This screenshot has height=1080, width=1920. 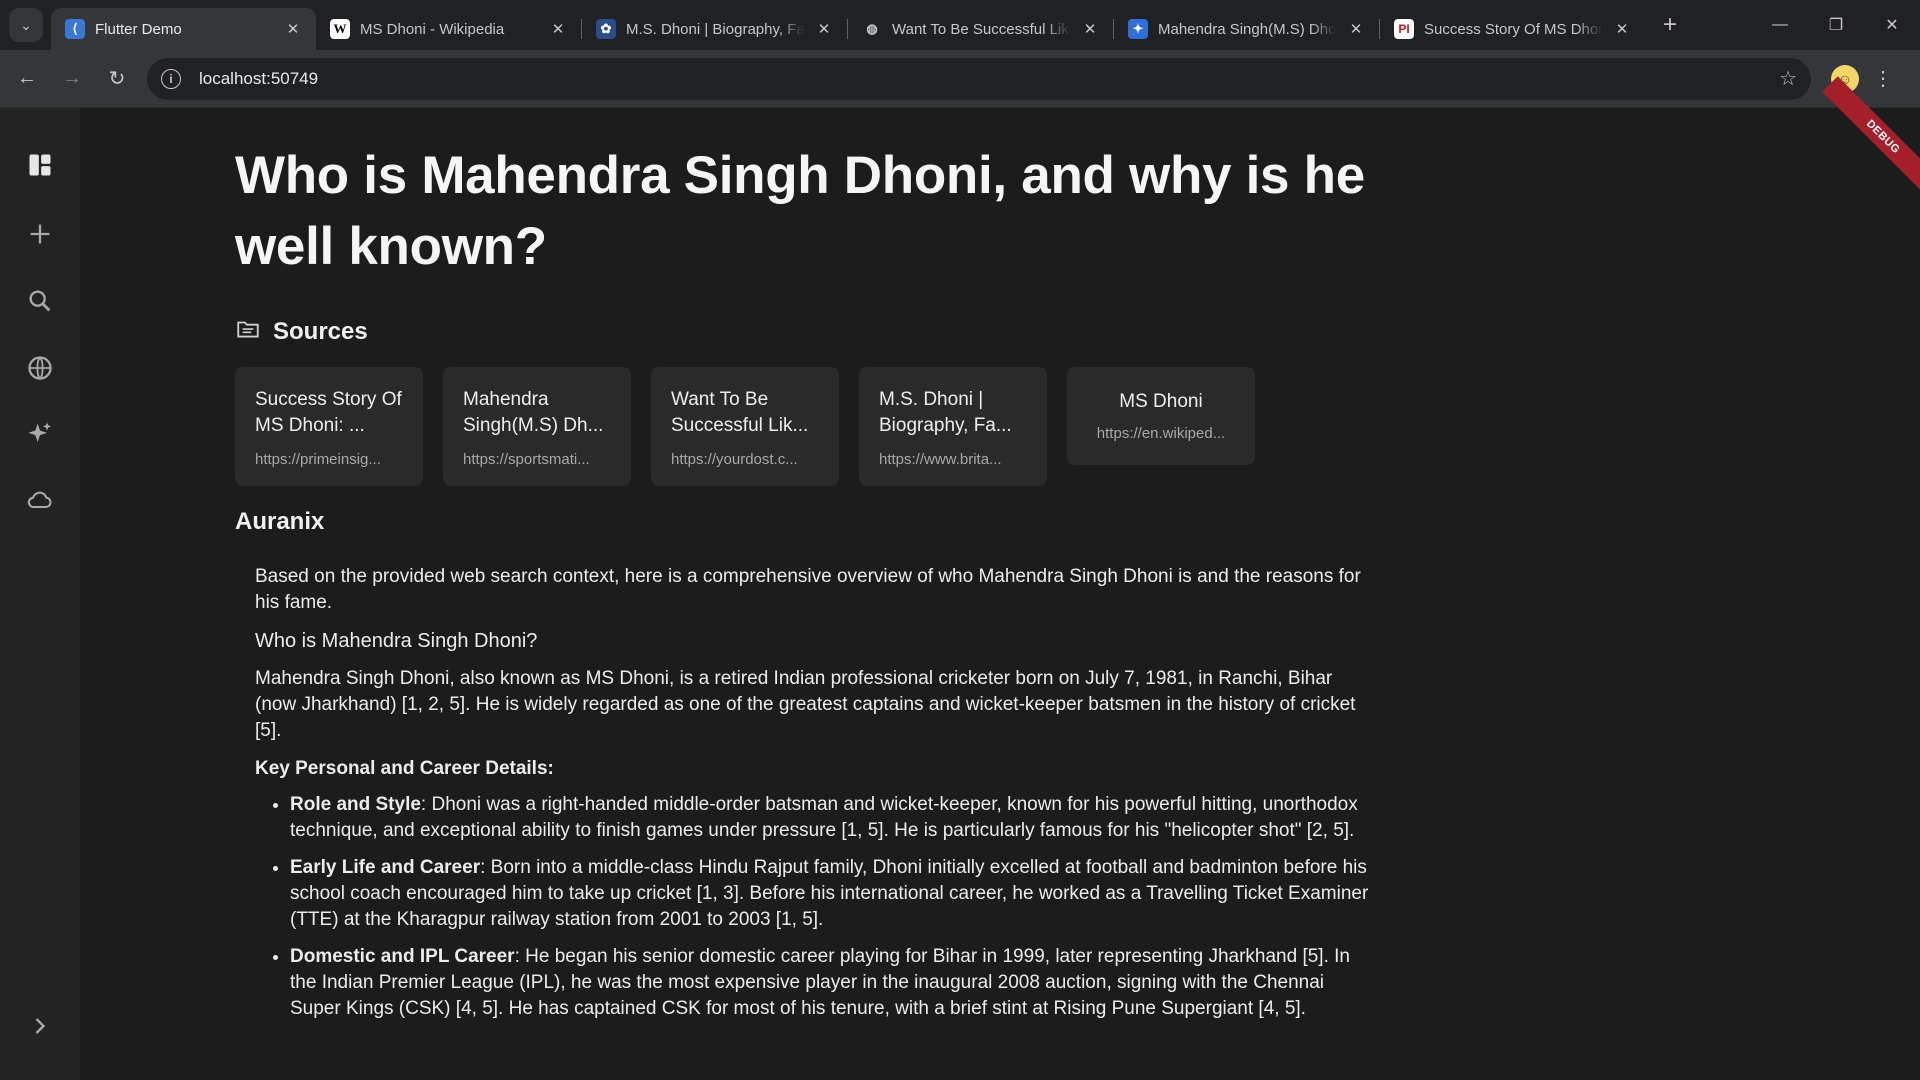 I want to click on sources-header: Sources, so click(x=805, y=331).